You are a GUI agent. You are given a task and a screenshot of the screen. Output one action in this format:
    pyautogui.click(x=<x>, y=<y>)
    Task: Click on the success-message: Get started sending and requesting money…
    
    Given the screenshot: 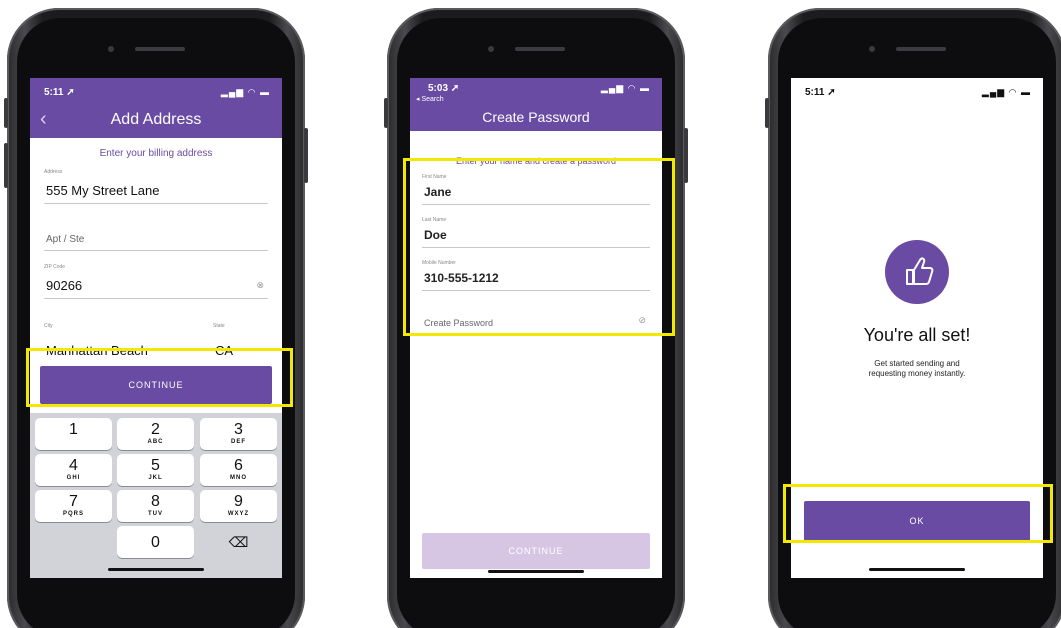 What is the action you would take?
    pyautogui.click(x=917, y=368)
    